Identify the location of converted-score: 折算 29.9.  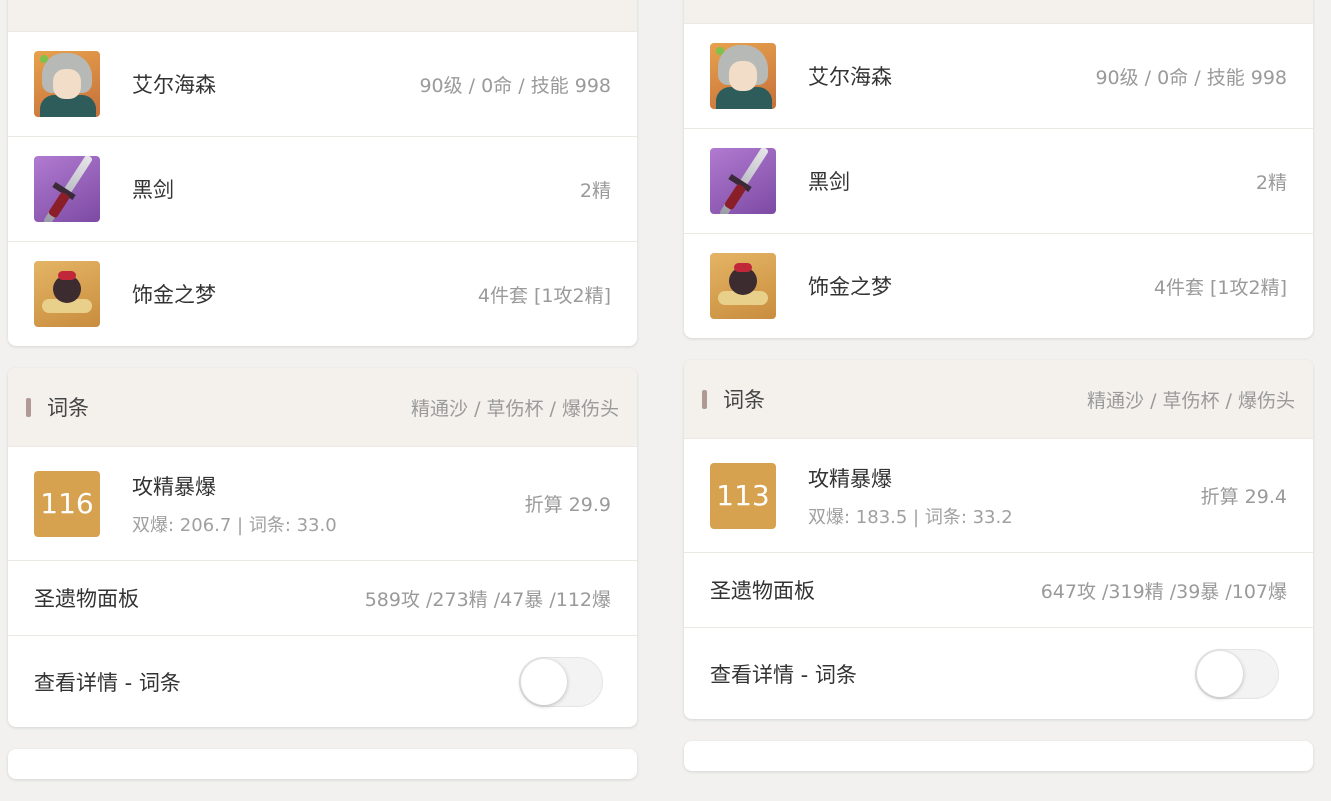
(567, 505).